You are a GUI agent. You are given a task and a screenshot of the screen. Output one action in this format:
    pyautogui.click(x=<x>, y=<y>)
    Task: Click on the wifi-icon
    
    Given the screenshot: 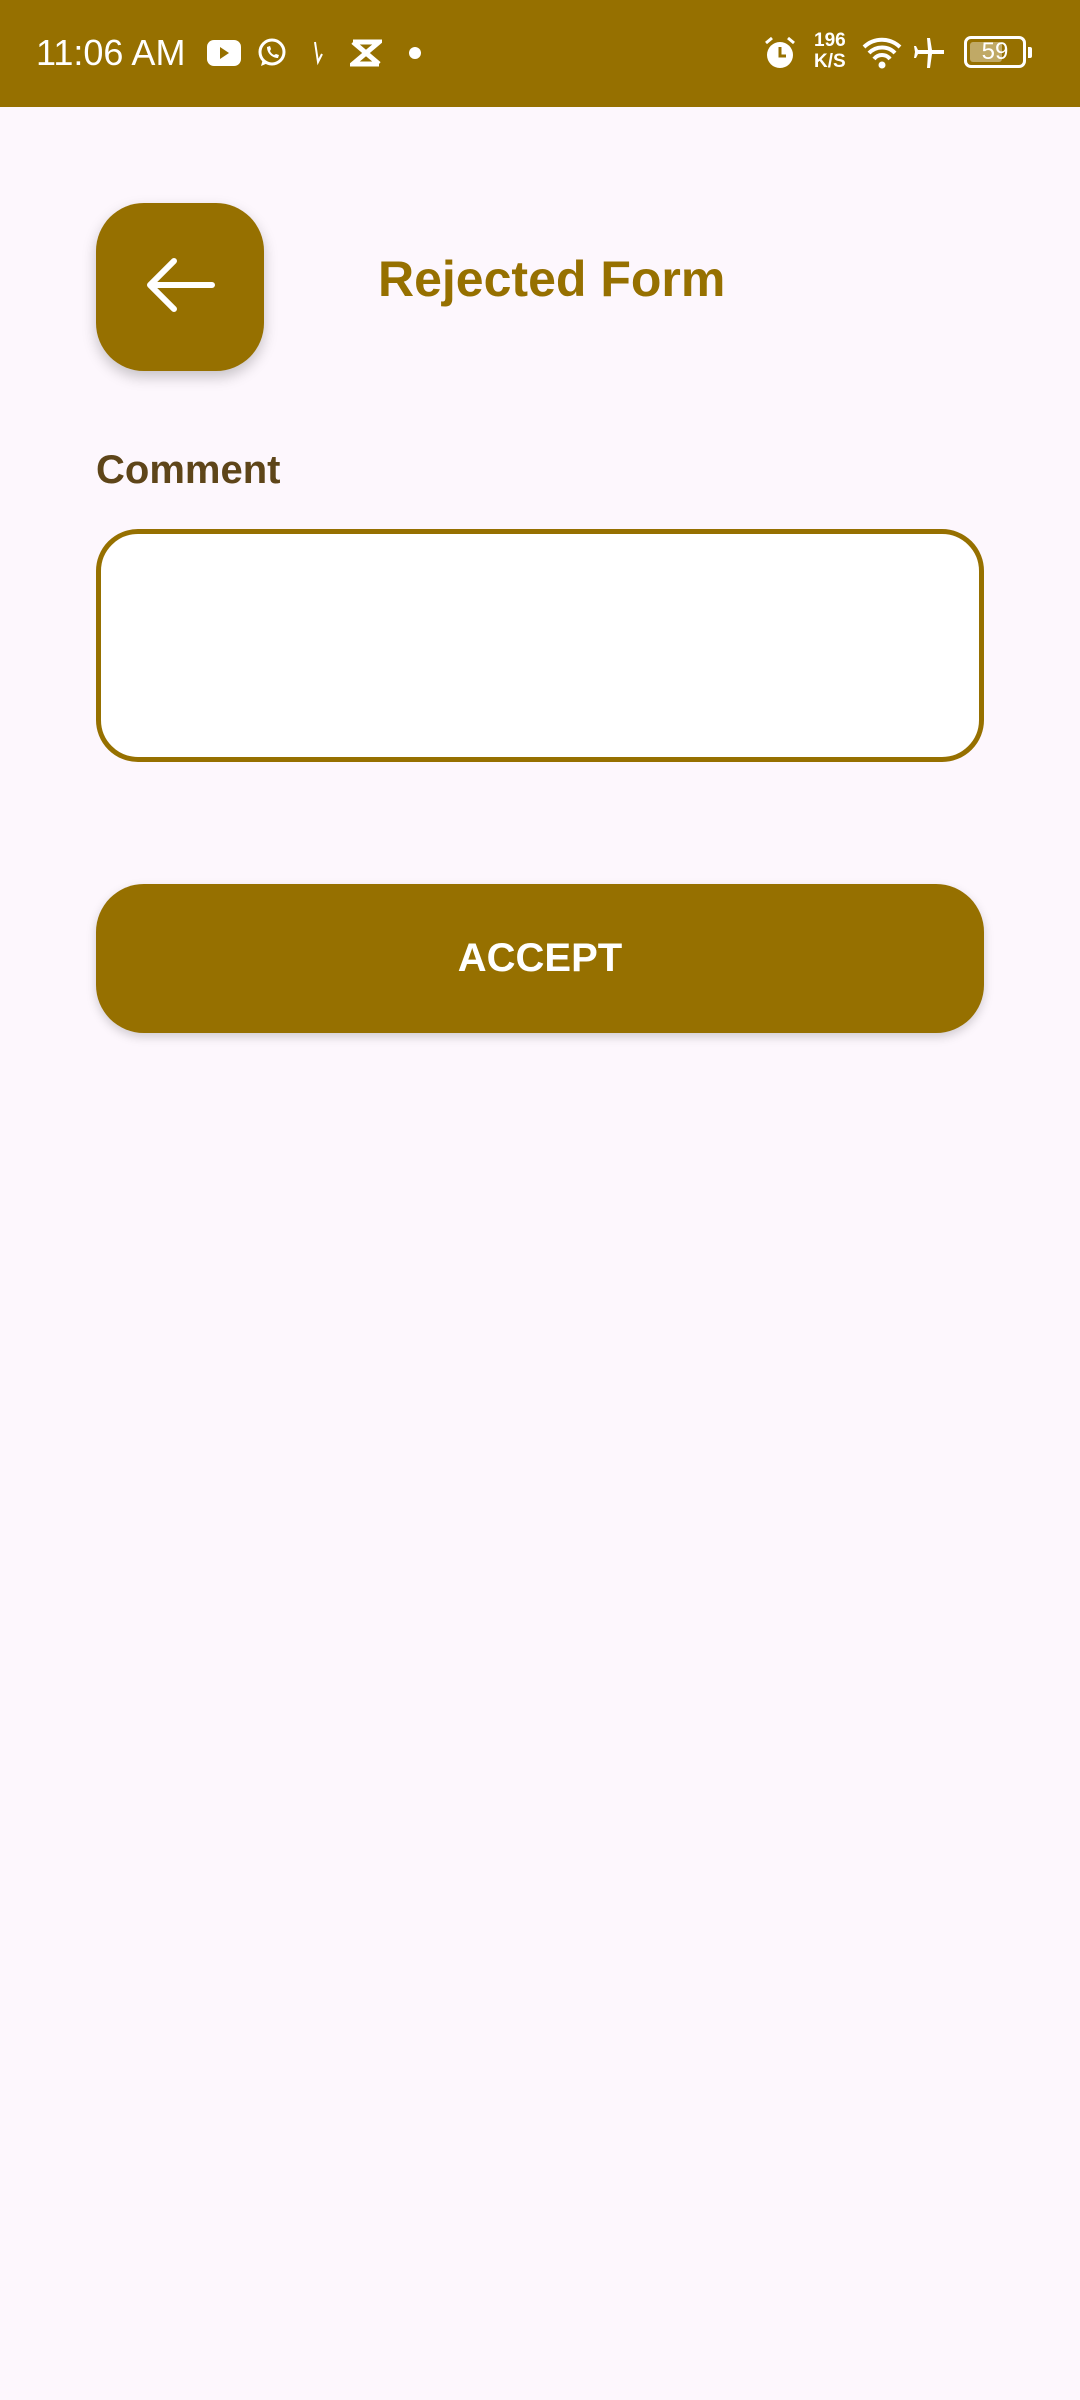 What is the action you would take?
    pyautogui.click(x=882, y=53)
    